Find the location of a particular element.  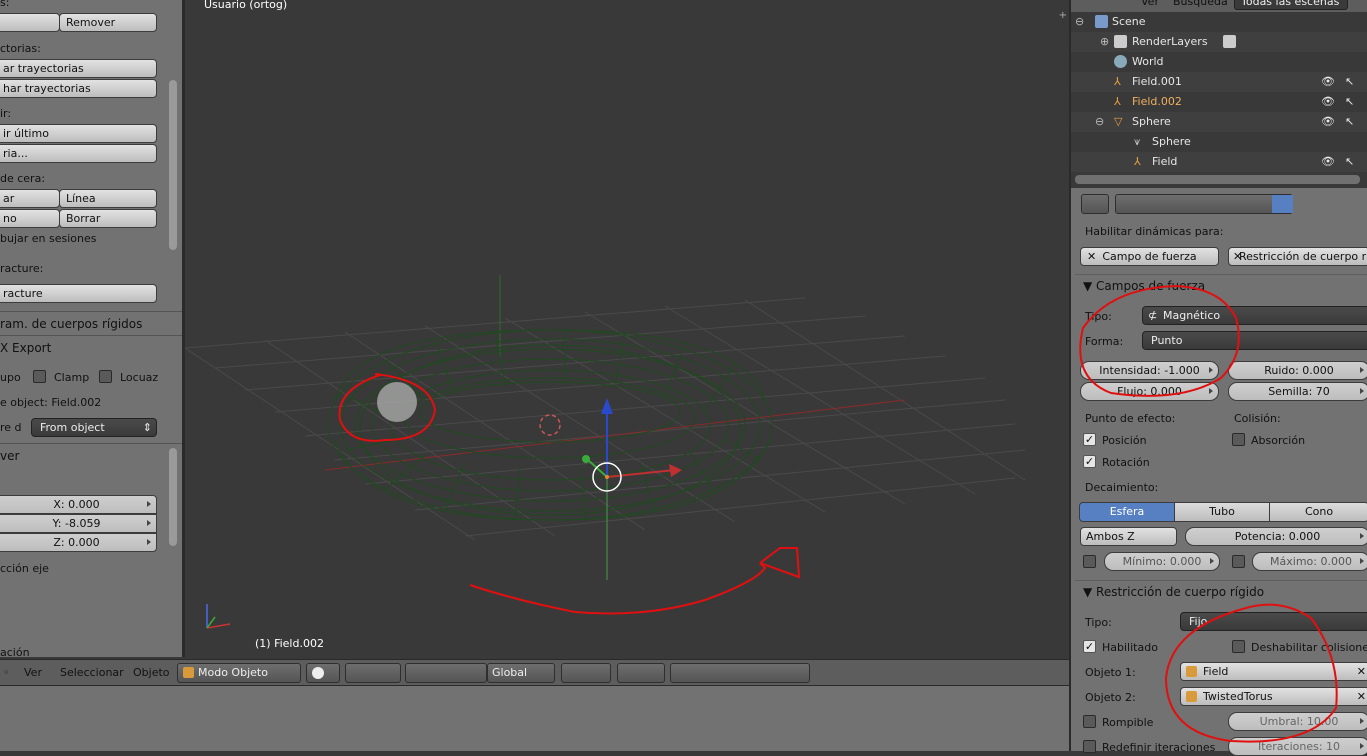

erase-button: Borrar is located at coordinates (108, 218).